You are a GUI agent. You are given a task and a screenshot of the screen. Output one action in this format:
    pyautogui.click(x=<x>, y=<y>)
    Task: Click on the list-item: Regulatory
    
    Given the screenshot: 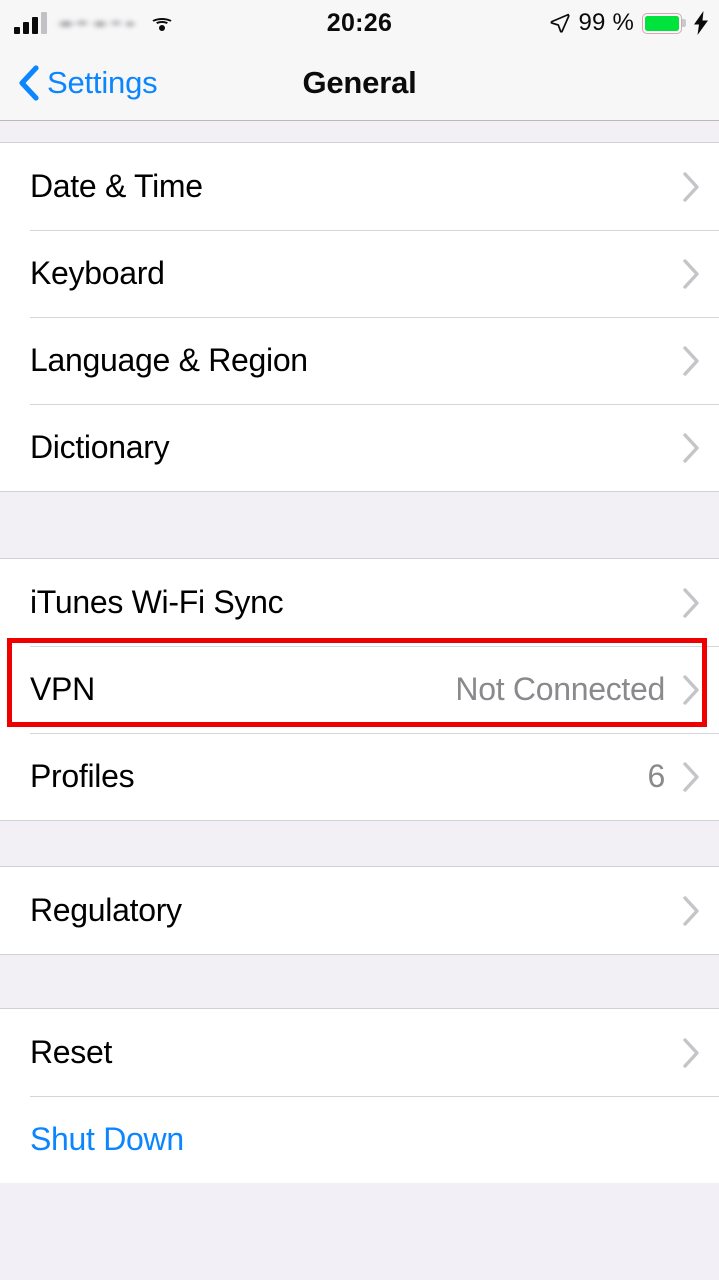 What is the action you would take?
    pyautogui.click(x=359, y=910)
    